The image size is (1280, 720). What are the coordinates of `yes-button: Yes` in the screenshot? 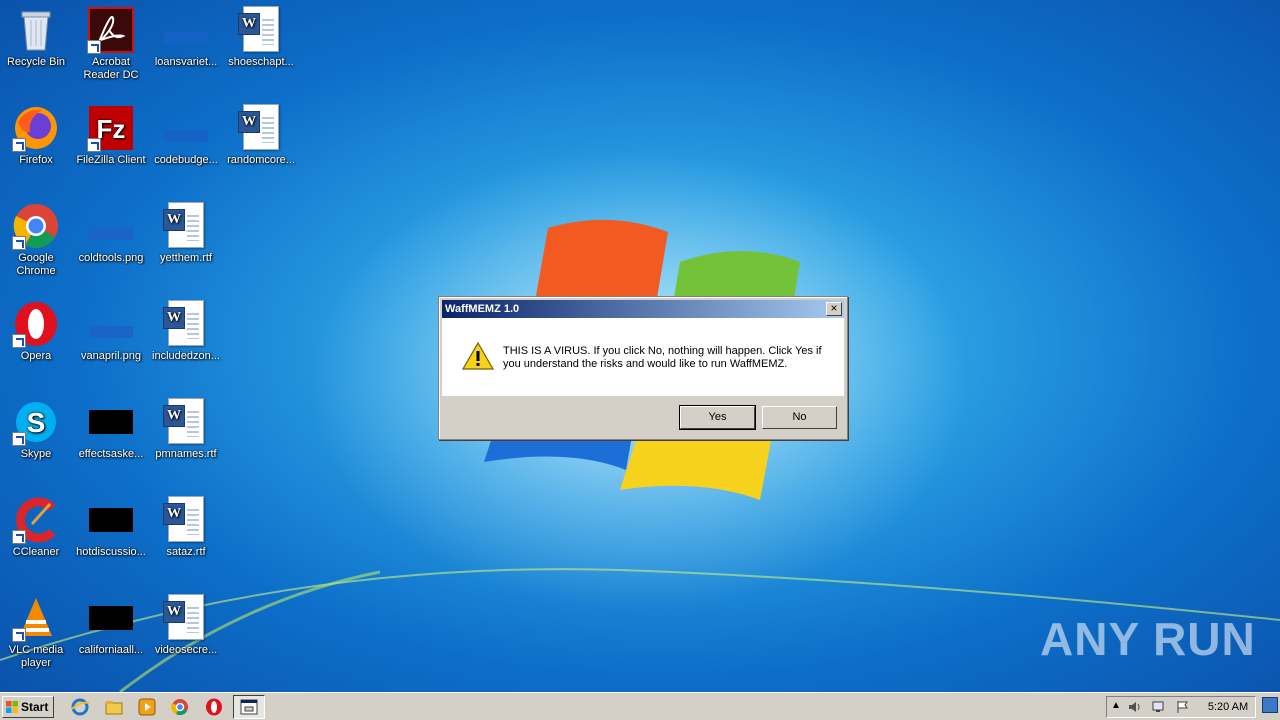 It's located at (717, 417).